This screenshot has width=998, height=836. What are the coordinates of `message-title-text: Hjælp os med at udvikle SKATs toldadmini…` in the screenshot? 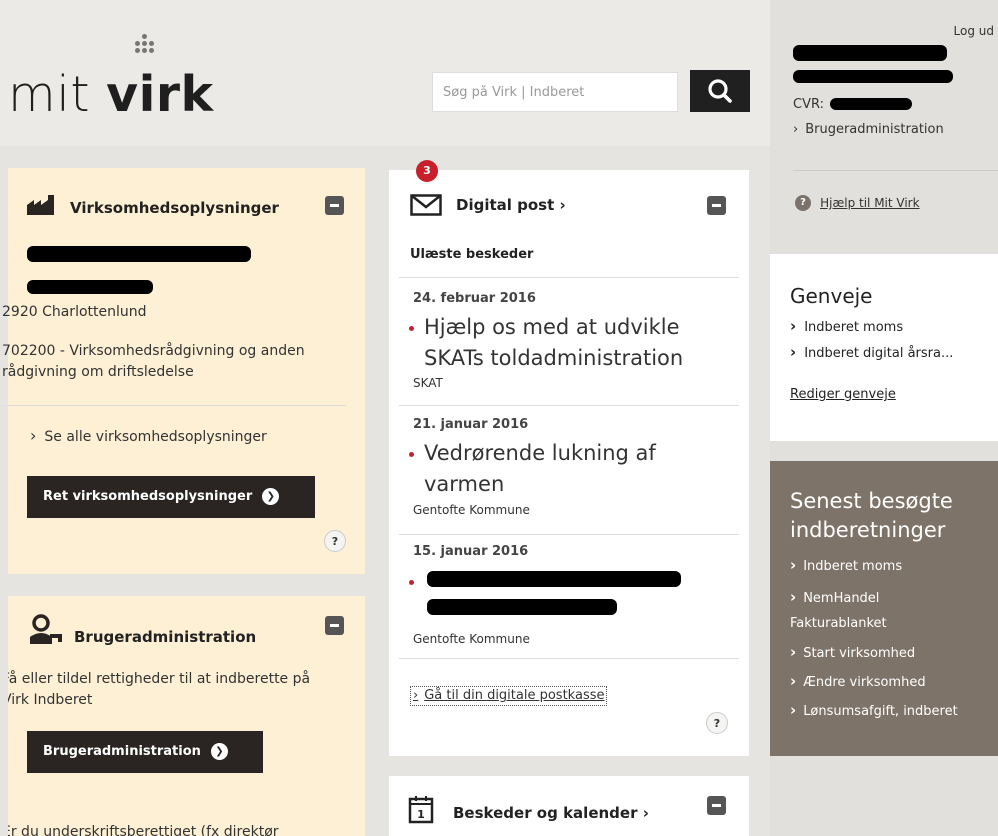 It's located at (554, 342).